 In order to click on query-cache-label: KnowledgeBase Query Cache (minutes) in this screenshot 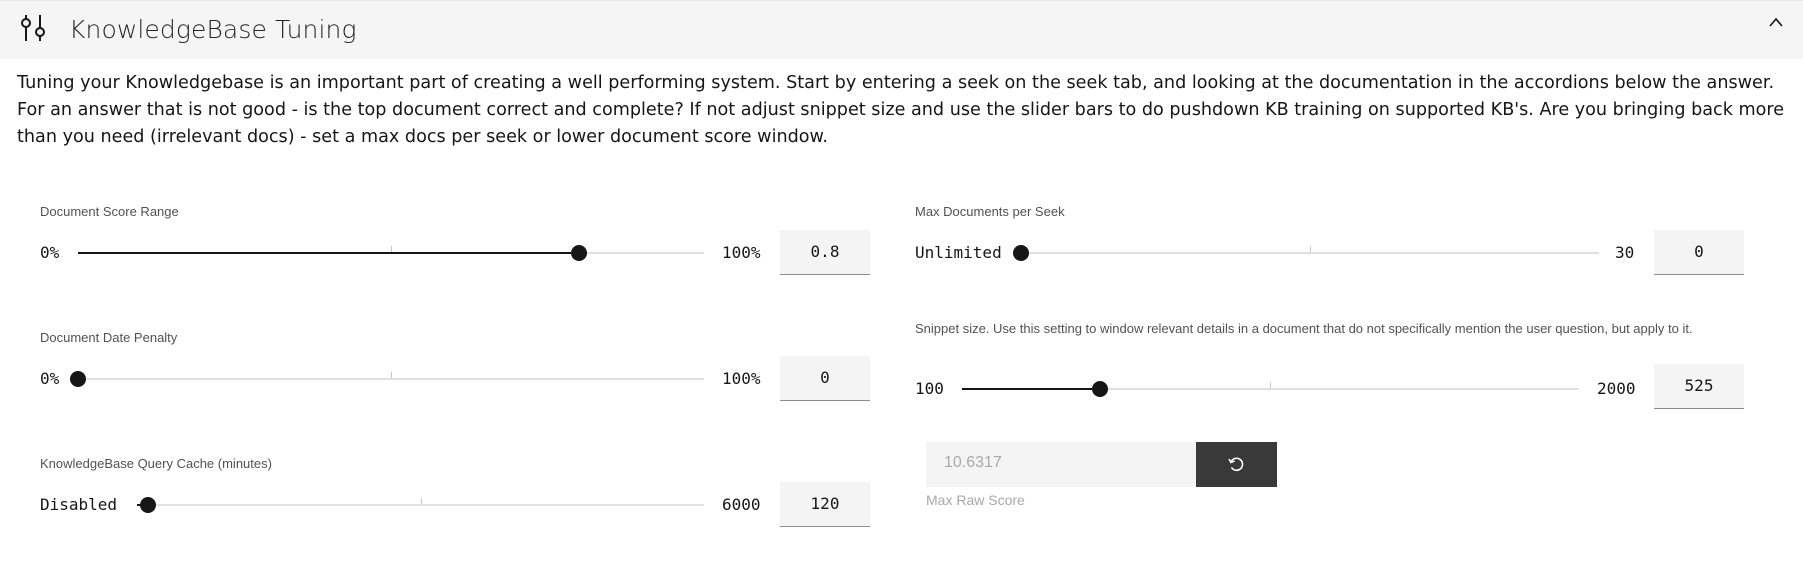, I will do `click(156, 463)`.